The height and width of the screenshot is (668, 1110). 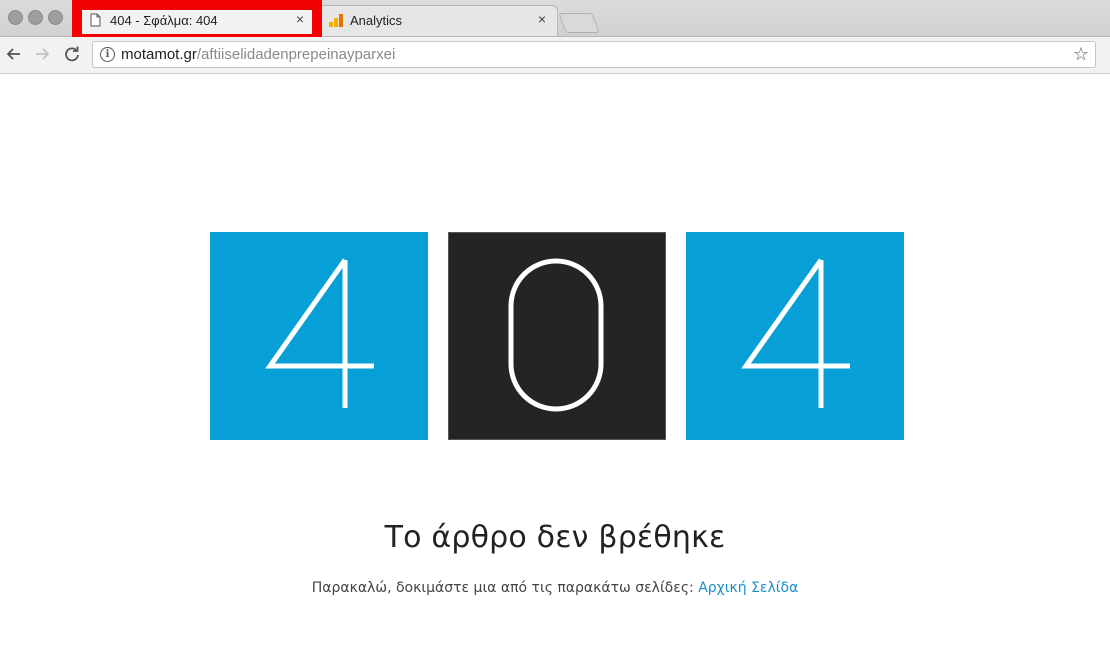 I want to click on reload-button, so click(x=72, y=54).